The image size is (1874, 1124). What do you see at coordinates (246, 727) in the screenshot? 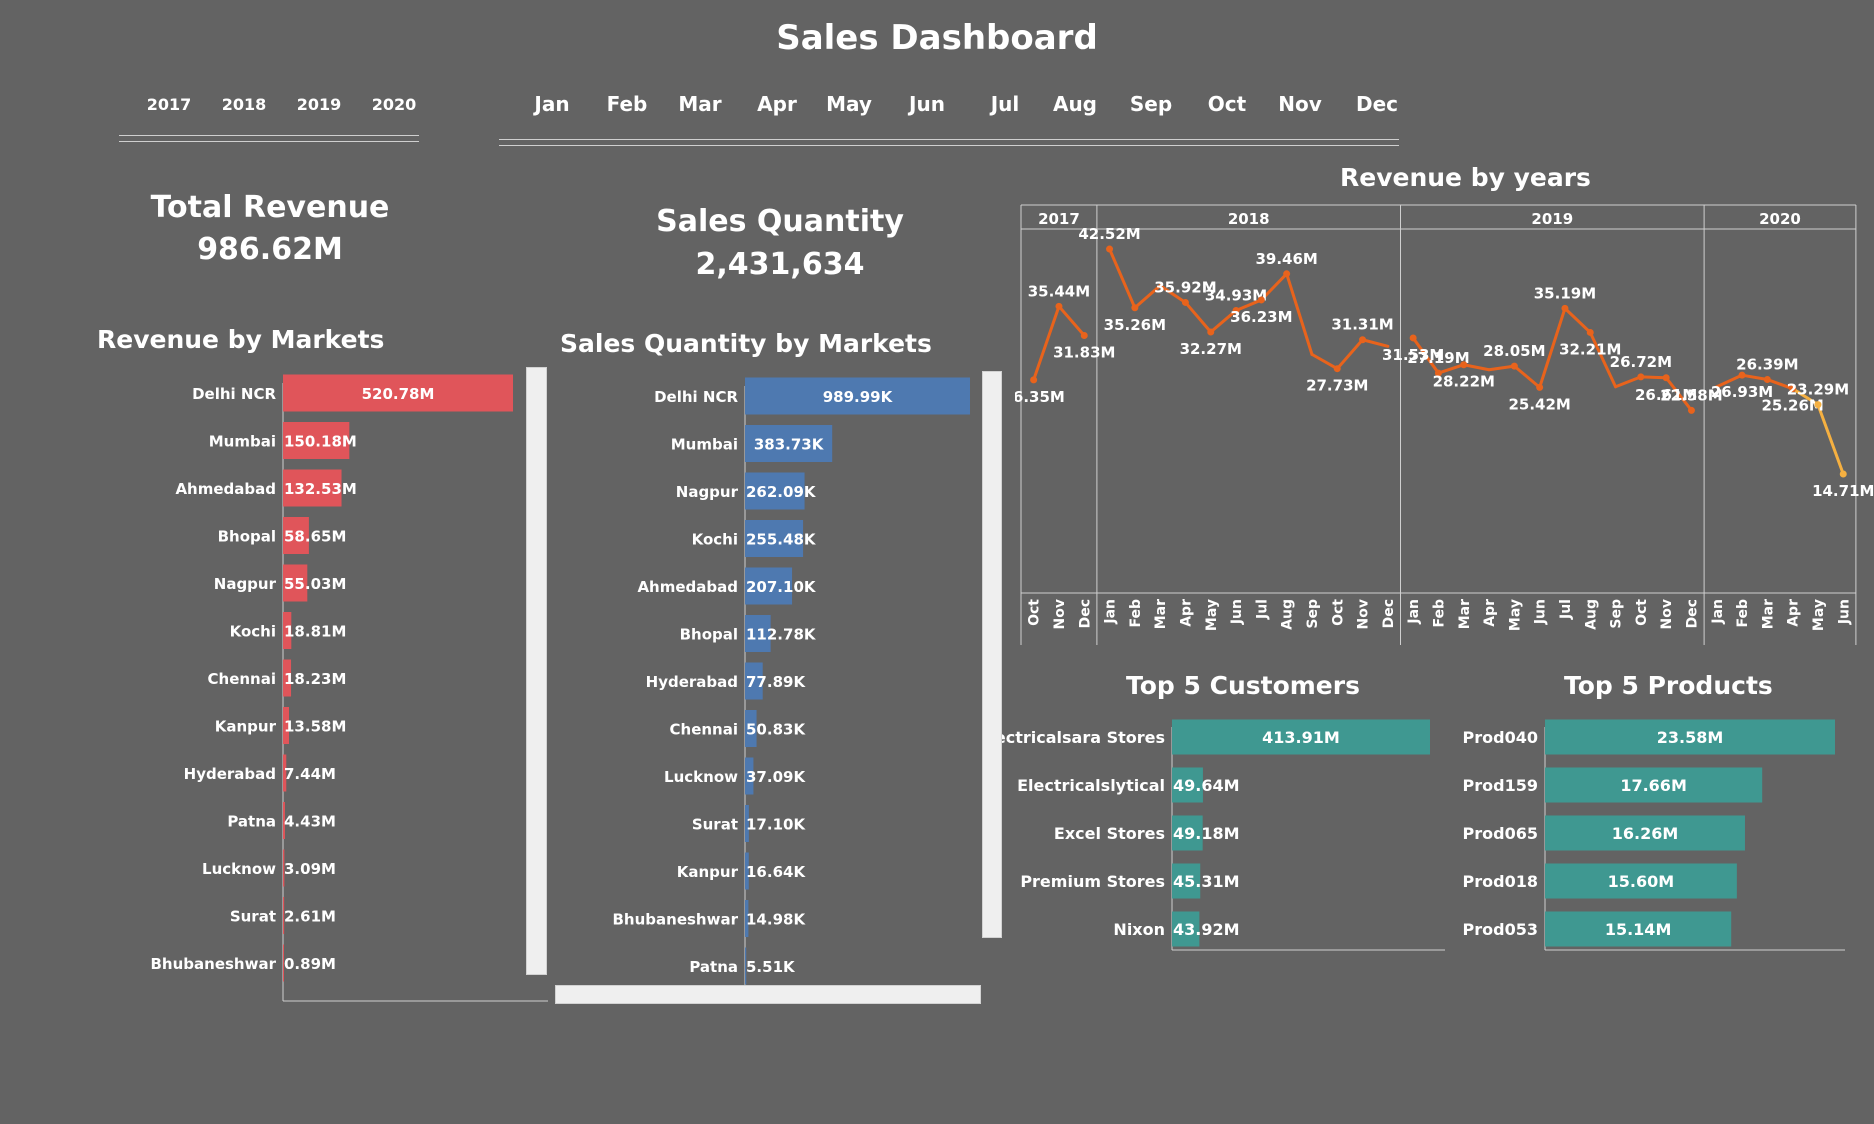
I see `rev-markets-category-kanpur: Kanpur` at bounding box center [246, 727].